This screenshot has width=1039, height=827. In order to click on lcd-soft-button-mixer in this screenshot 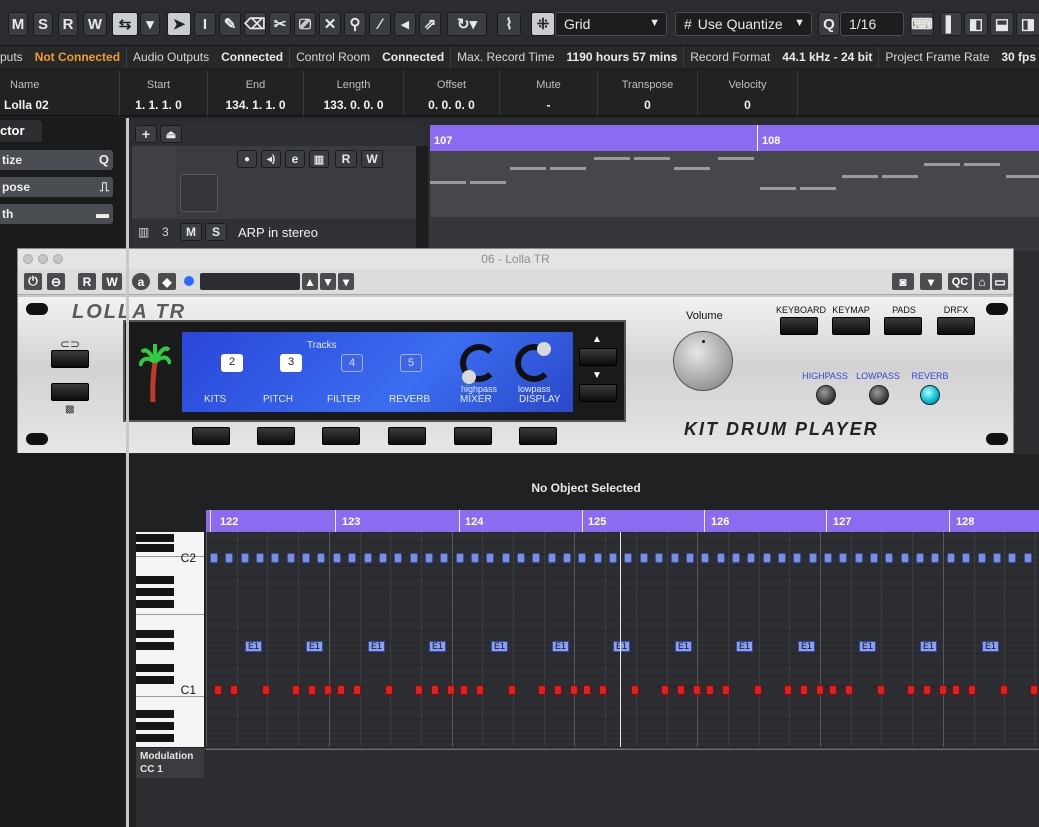, I will do `click(473, 436)`.